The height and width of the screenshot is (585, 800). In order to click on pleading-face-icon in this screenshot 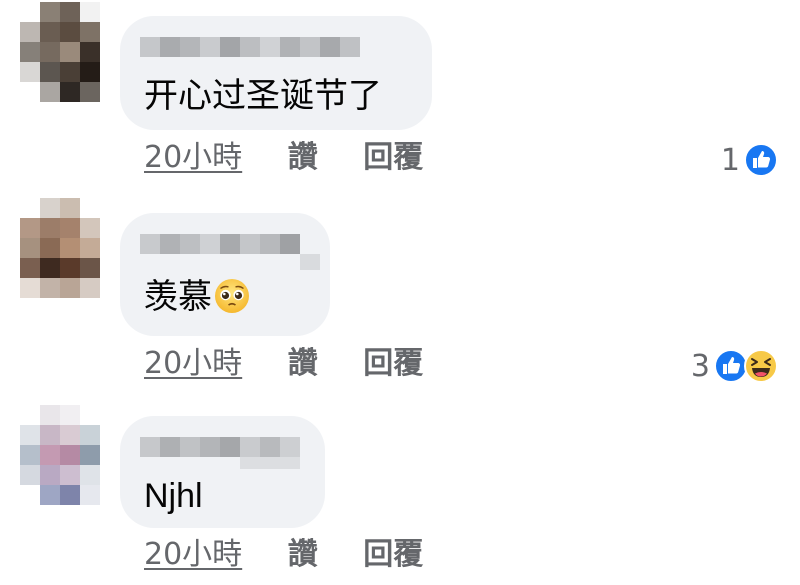, I will do `click(232, 296)`.